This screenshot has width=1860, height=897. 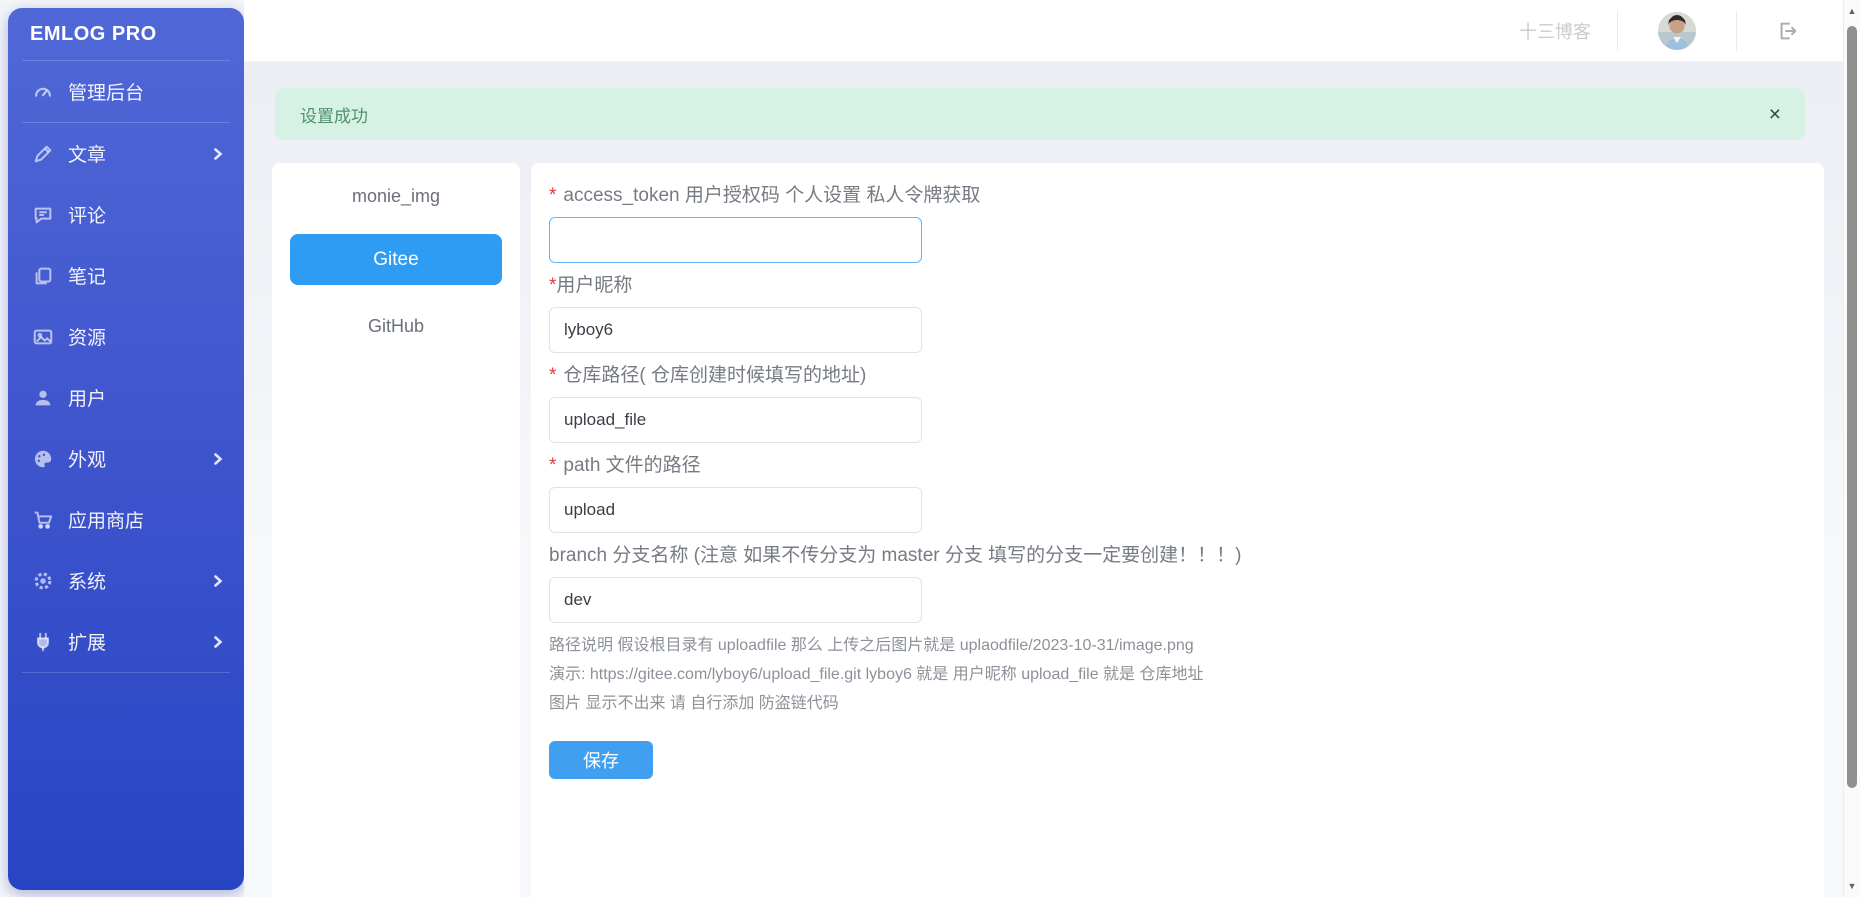 I want to click on tab-monie-img: monie_img, so click(x=396, y=196).